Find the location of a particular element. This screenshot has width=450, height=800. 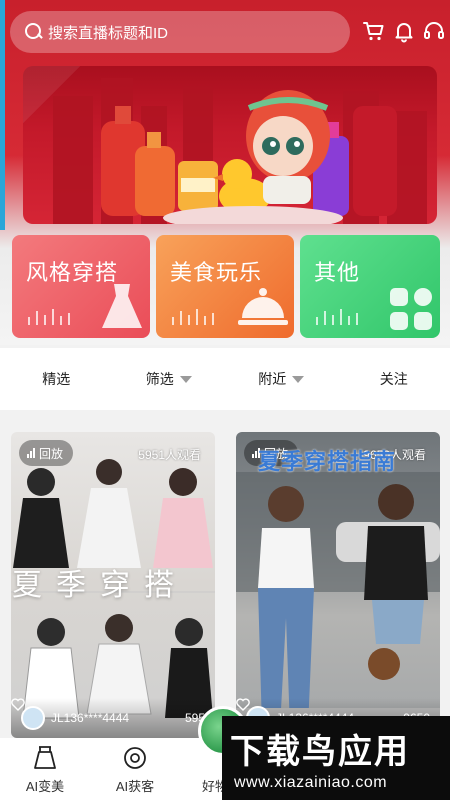

bell-icon is located at coordinates (404, 31).